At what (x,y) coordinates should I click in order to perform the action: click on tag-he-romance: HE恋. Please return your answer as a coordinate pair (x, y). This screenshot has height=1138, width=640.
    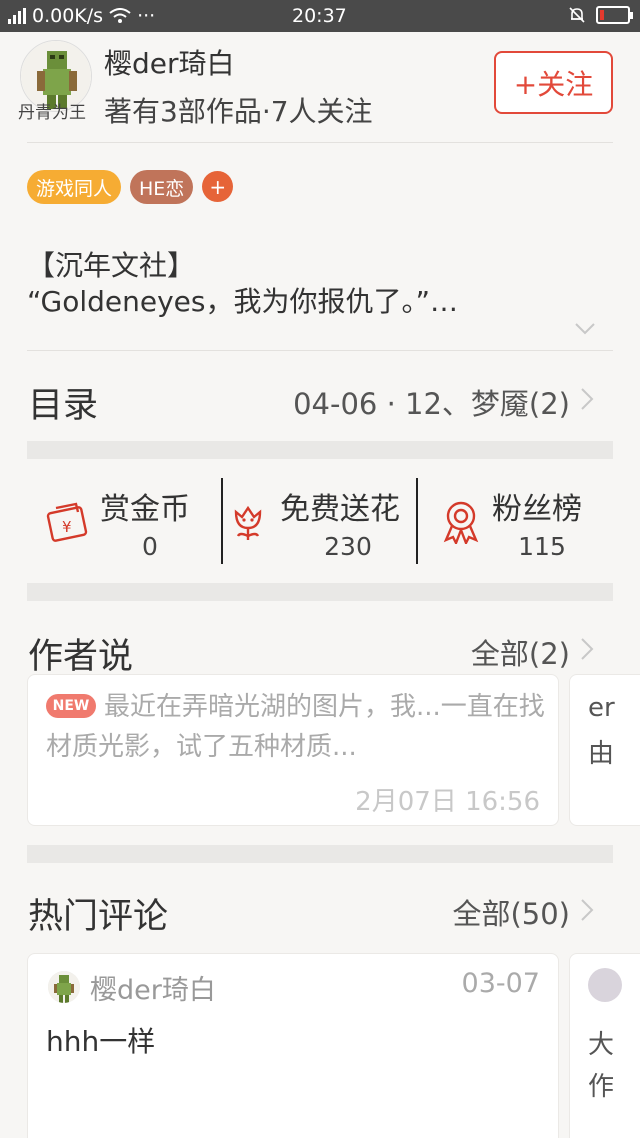
    Looking at the image, I should click on (162, 187).